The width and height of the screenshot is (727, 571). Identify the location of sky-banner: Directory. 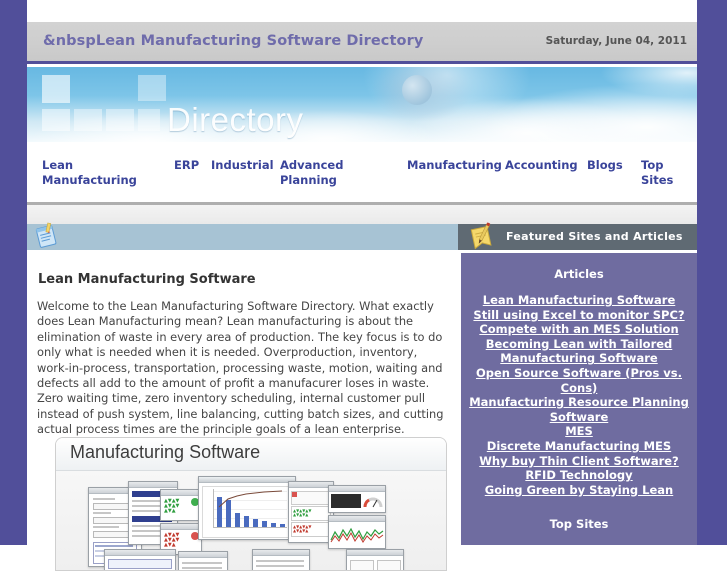
(362, 104).